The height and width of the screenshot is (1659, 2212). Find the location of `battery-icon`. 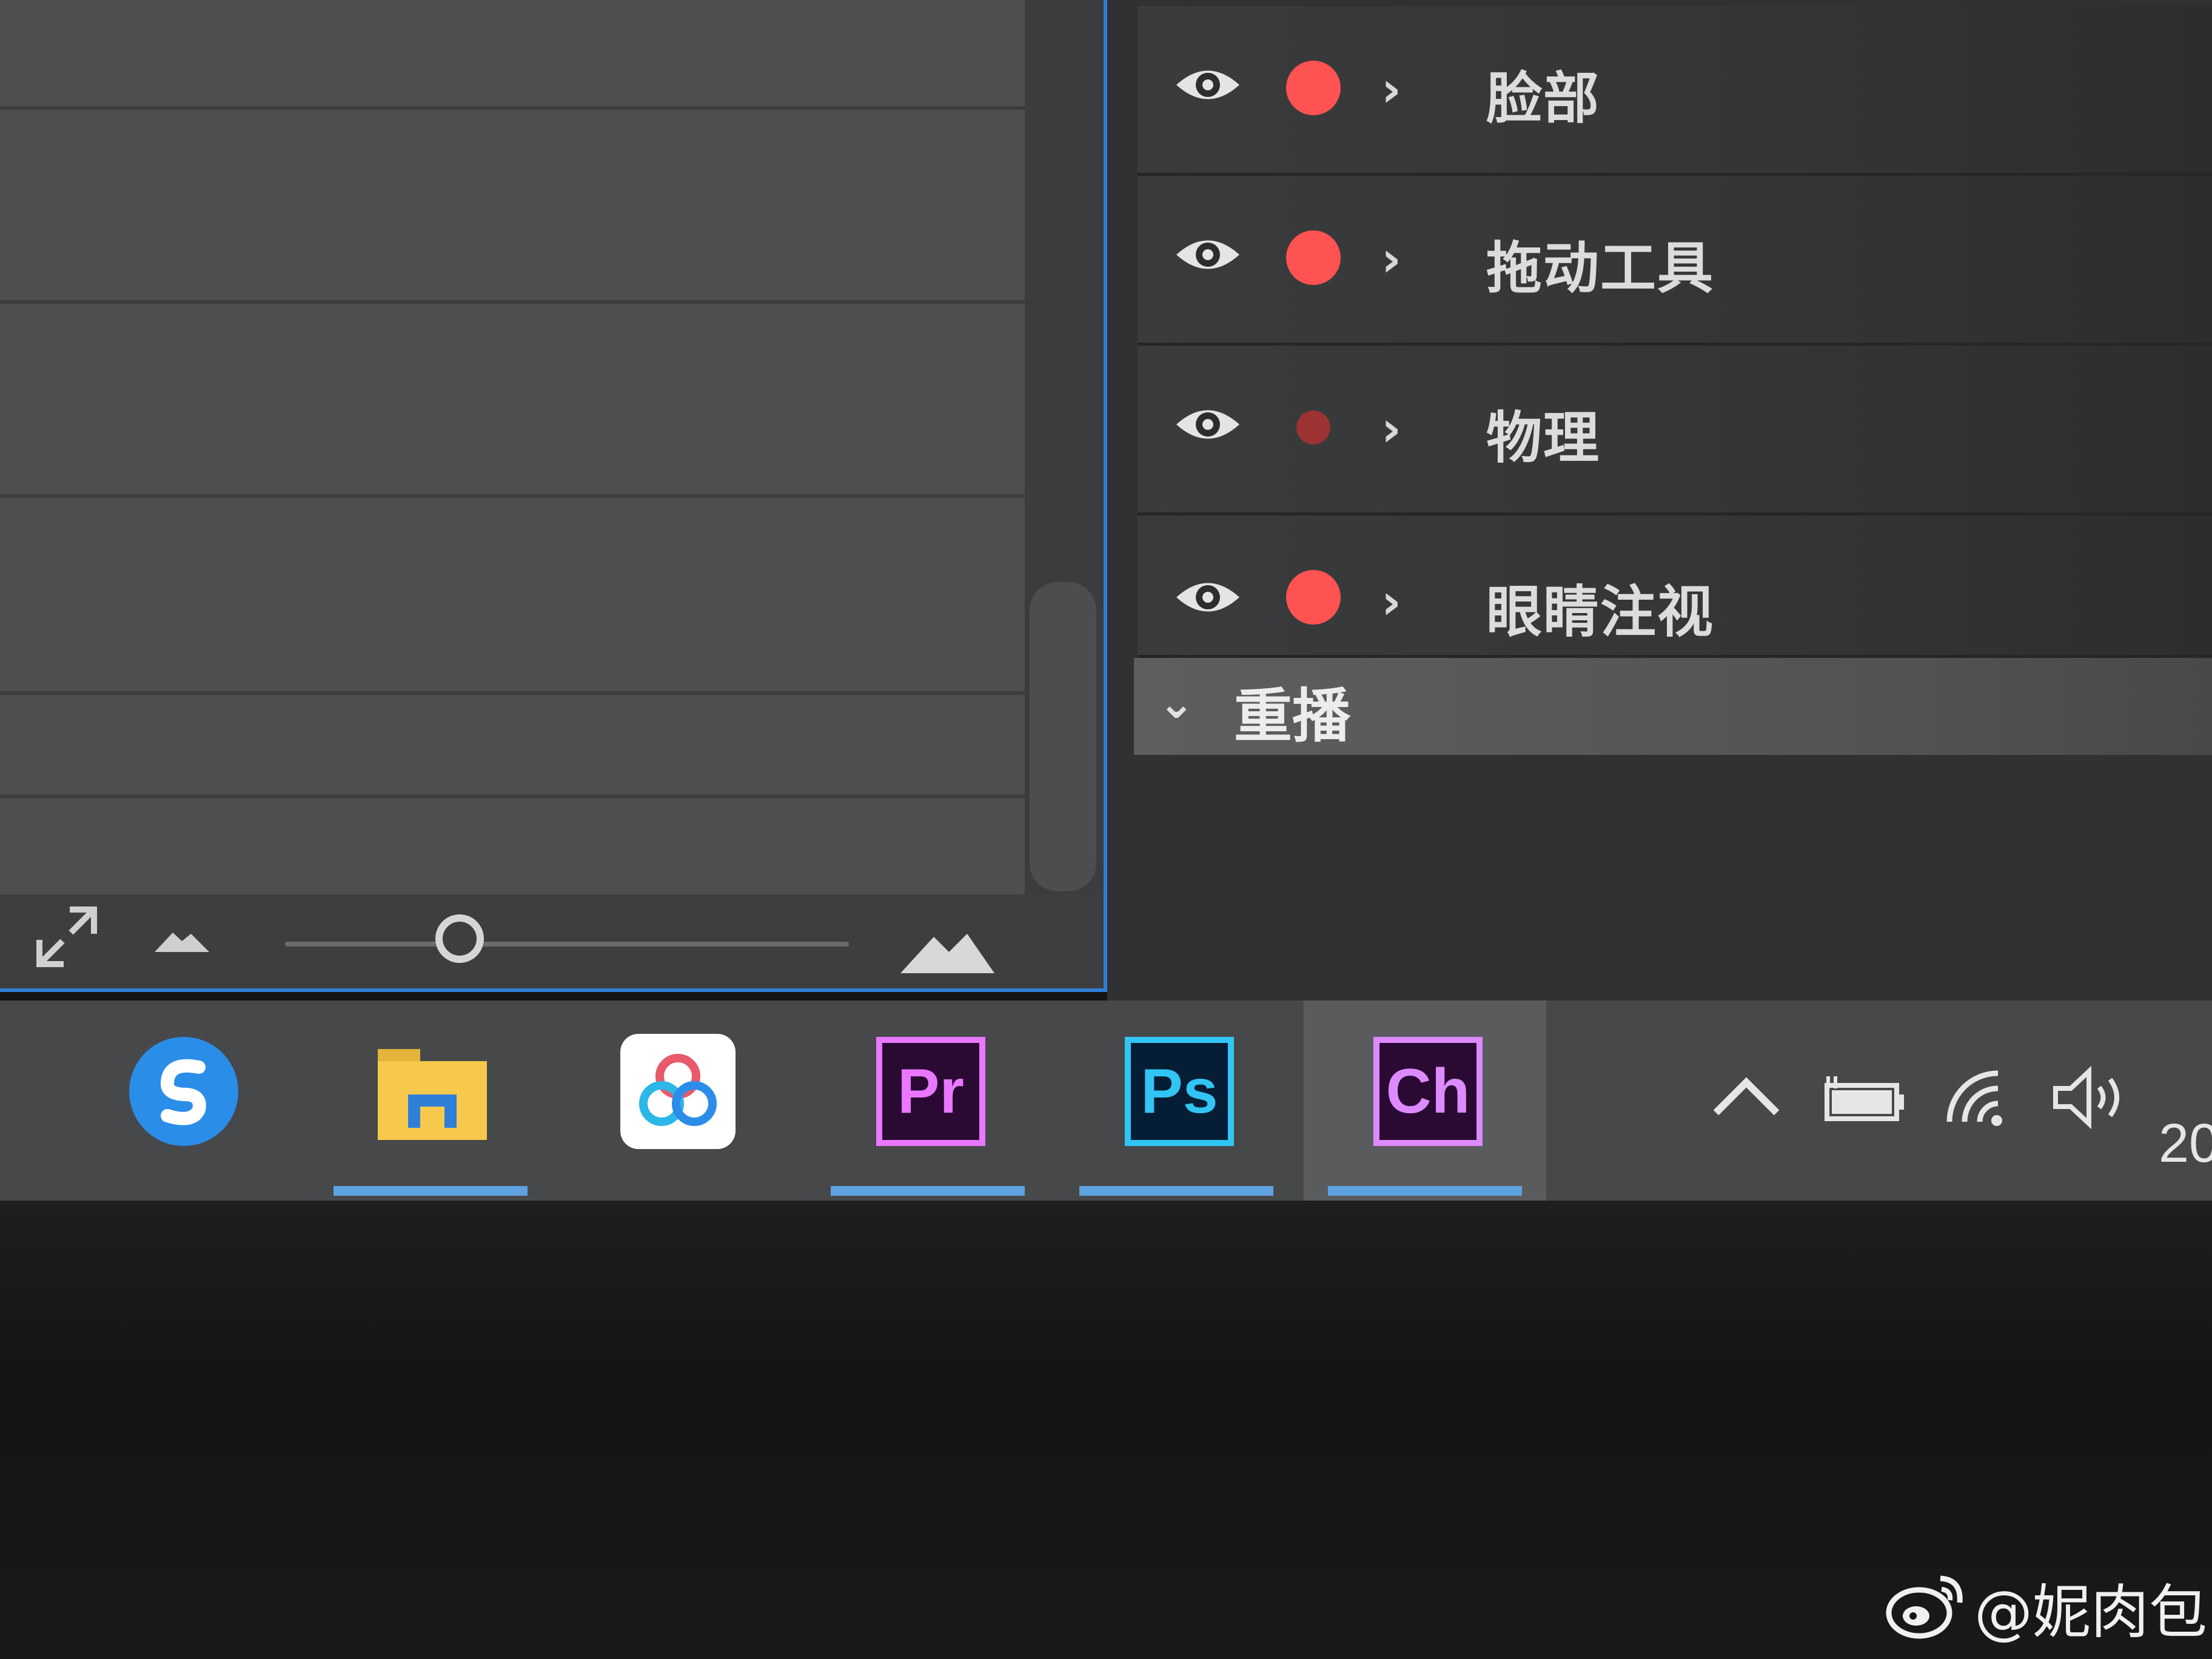

battery-icon is located at coordinates (1865, 1099).